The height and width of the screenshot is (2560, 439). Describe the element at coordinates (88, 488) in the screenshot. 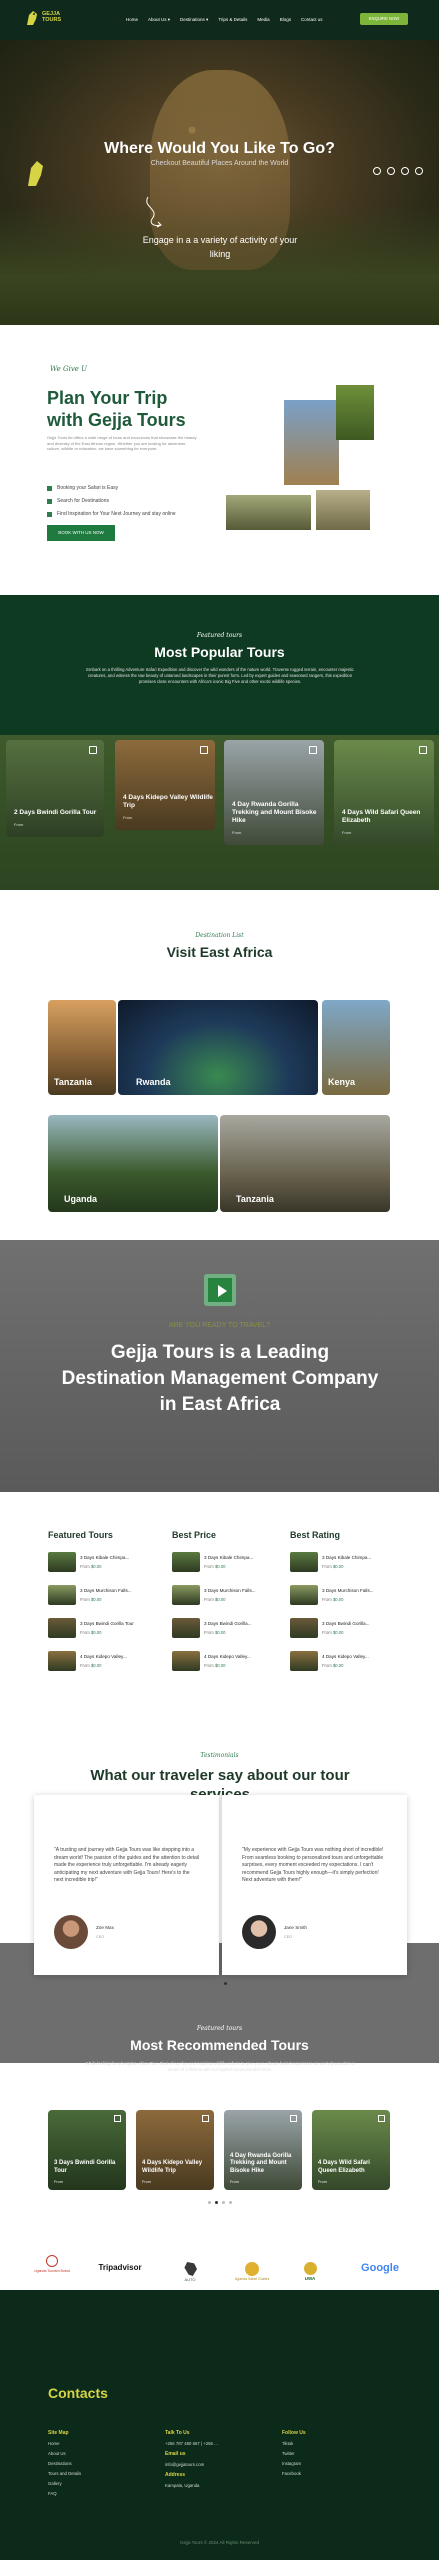

I see `plan-feature-label: Booking your Safari is Easy` at that location.